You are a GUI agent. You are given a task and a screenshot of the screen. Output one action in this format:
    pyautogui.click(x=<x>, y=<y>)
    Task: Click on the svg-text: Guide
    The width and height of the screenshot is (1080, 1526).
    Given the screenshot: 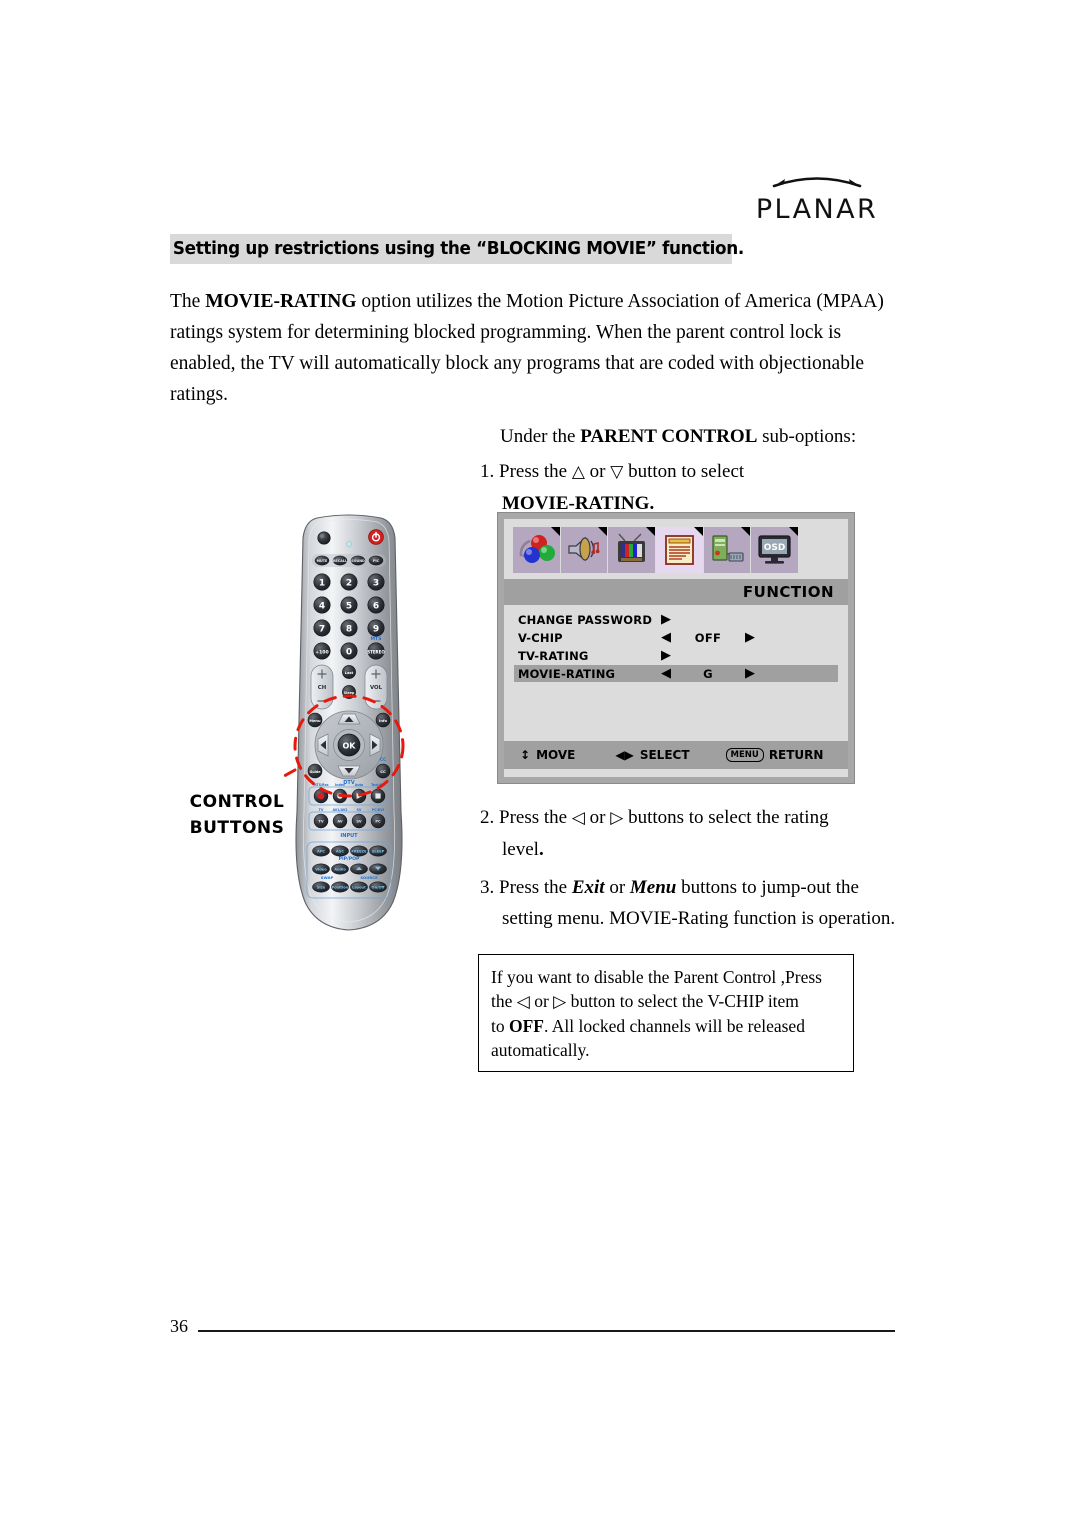 What is the action you would take?
    pyautogui.click(x=315, y=772)
    